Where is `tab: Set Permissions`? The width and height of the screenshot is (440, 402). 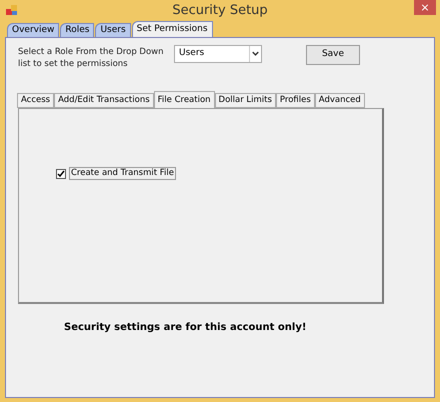
tab: Set Permissions is located at coordinates (172, 29).